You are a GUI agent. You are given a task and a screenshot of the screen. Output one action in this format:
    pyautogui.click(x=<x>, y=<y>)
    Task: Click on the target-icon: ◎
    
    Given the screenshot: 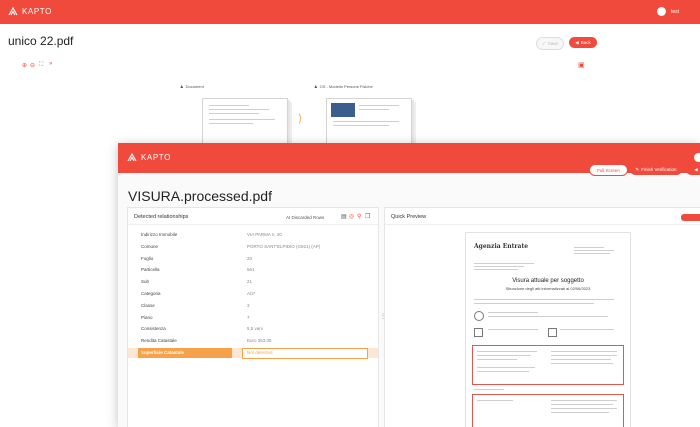 What is the action you would take?
    pyautogui.click(x=351, y=216)
    